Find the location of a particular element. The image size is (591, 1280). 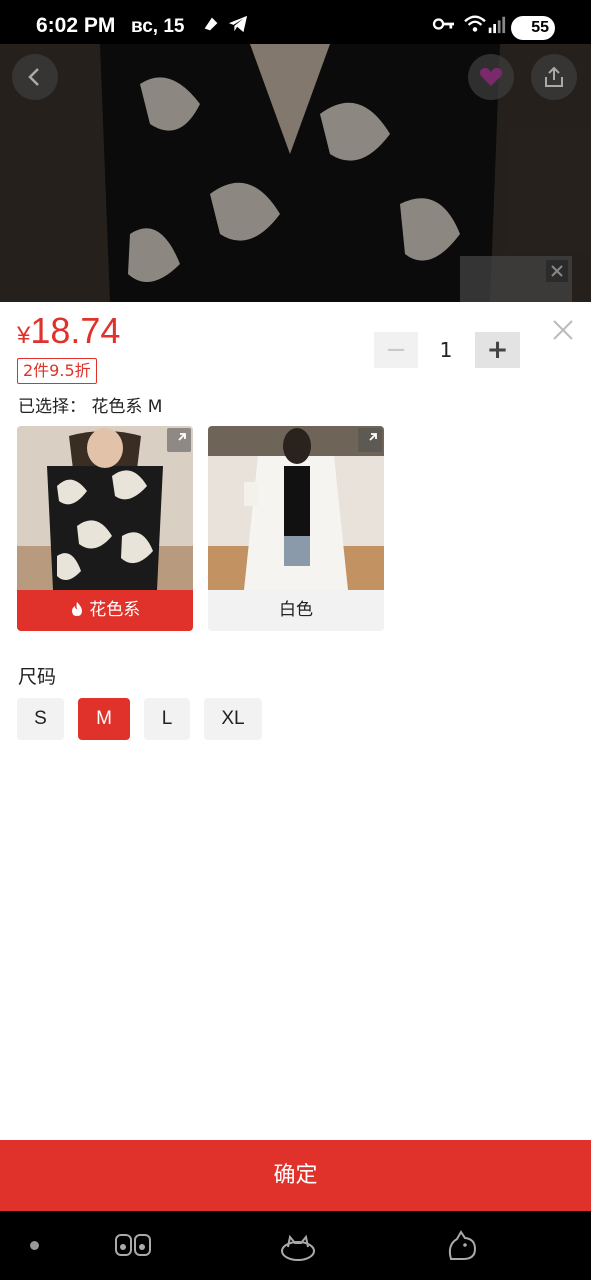

favorite-button is located at coordinates (491, 77).